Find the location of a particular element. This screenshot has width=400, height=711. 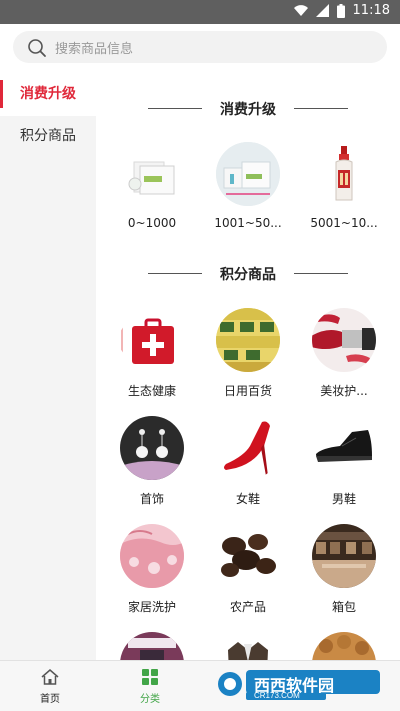

sidebar-item-label: 积分商品 is located at coordinates (48, 136).